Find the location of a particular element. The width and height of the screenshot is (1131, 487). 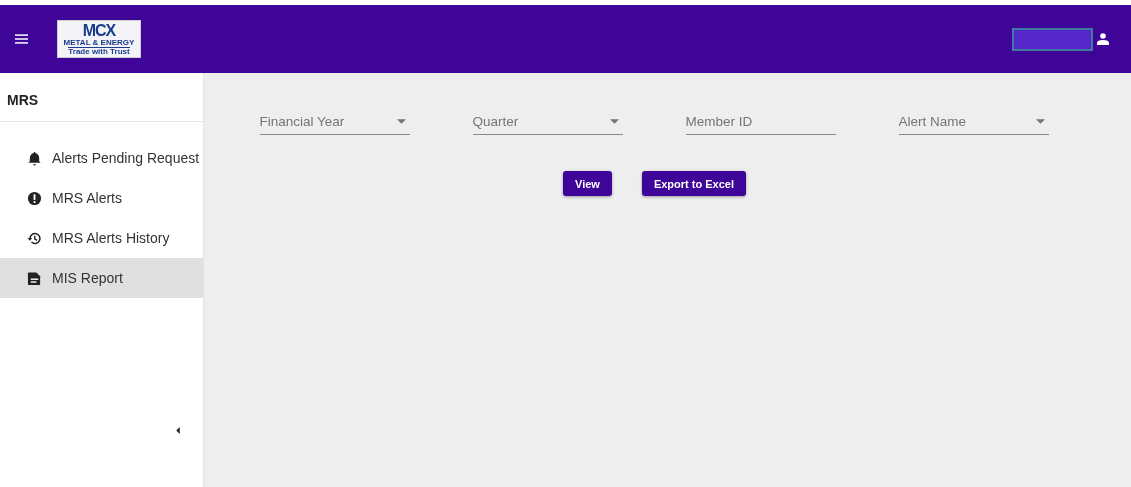

select-field: Financial Year is located at coordinates (334, 124).